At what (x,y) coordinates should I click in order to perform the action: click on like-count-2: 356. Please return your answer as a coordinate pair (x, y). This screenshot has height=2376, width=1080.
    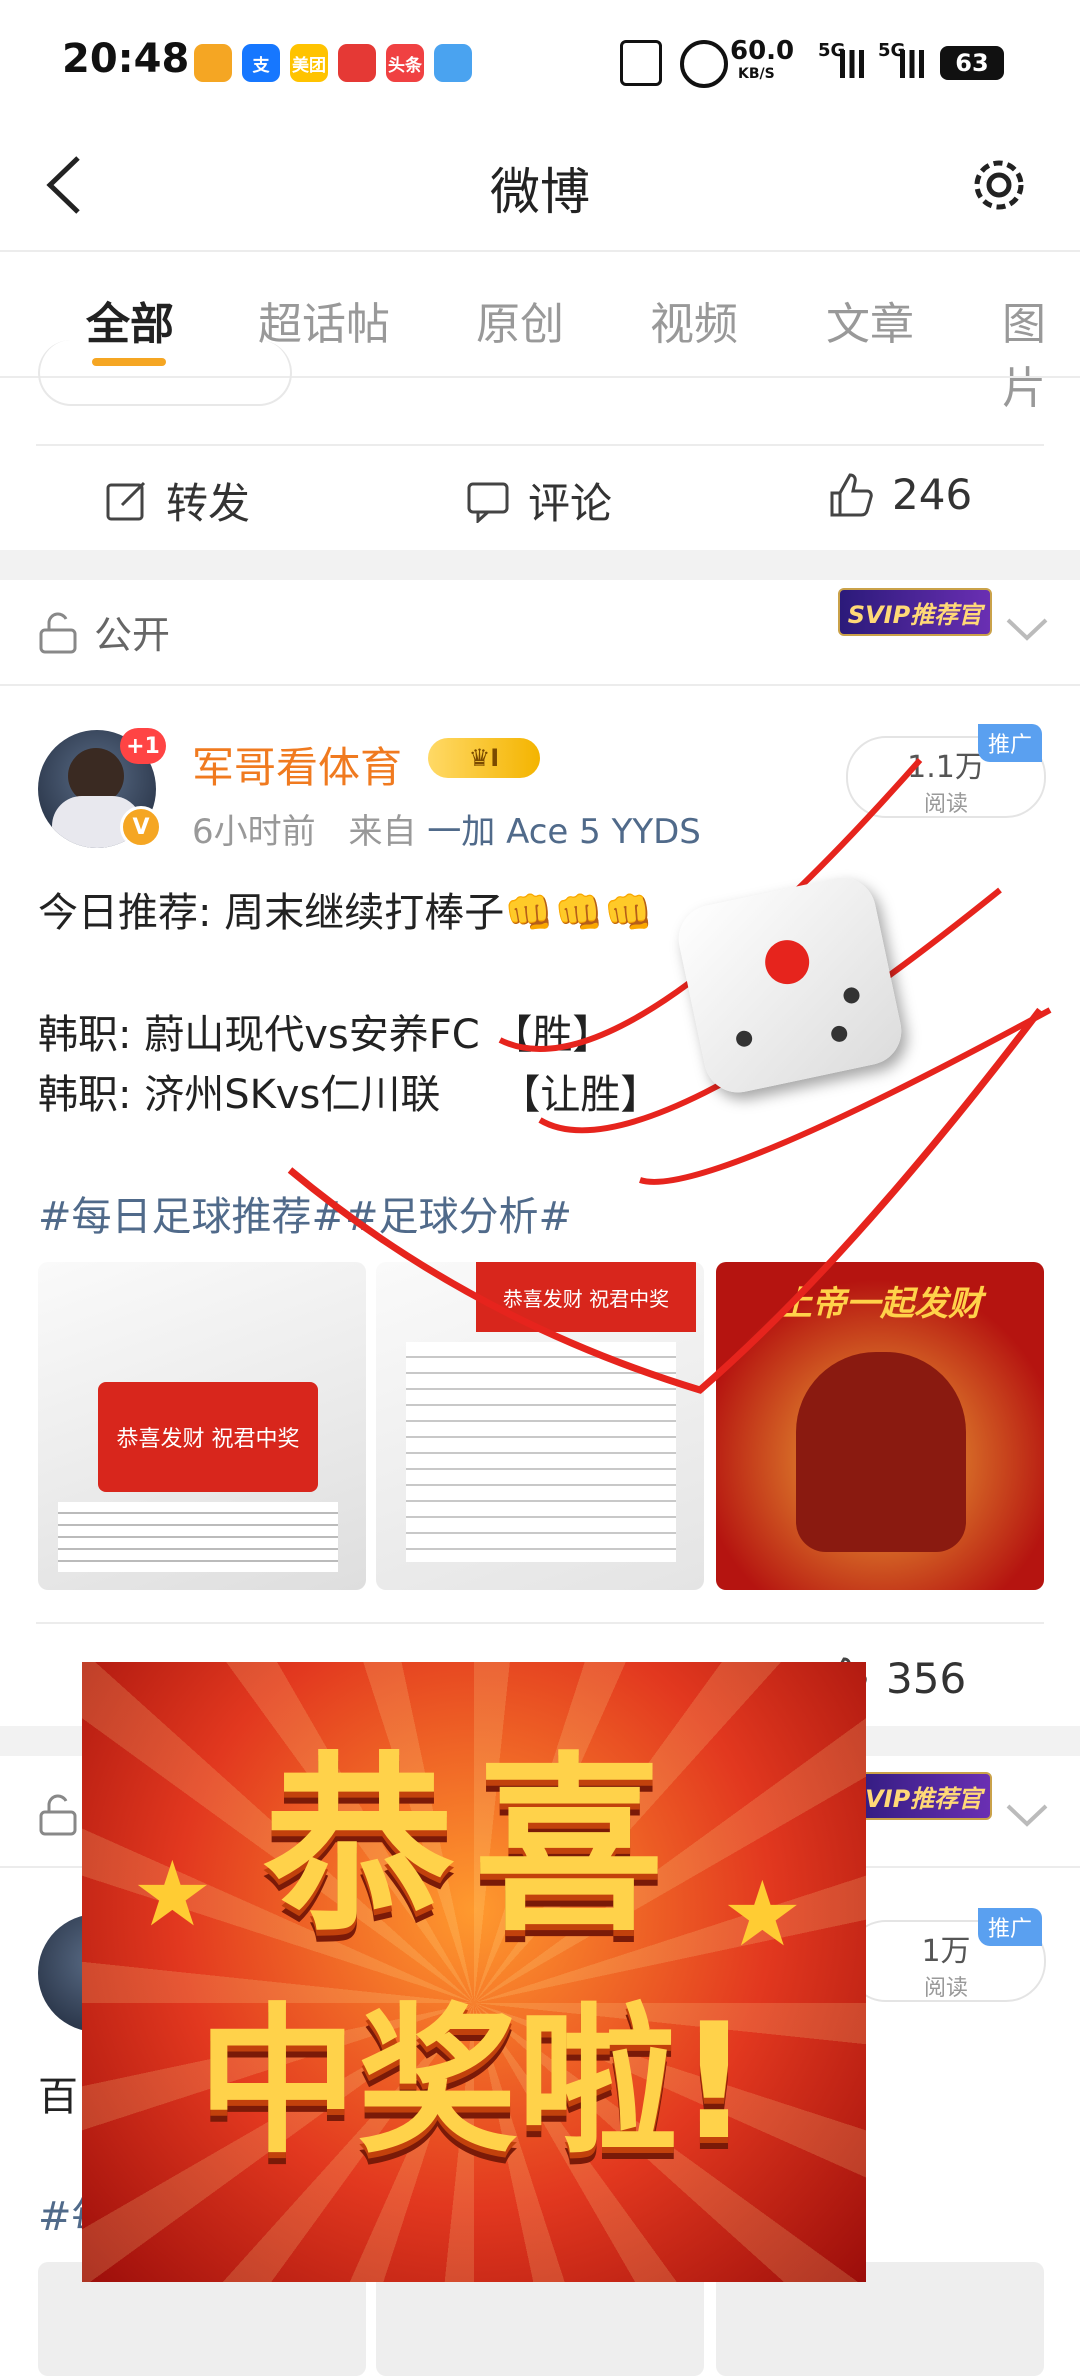
    Looking at the image, I should click on (926, 1678).